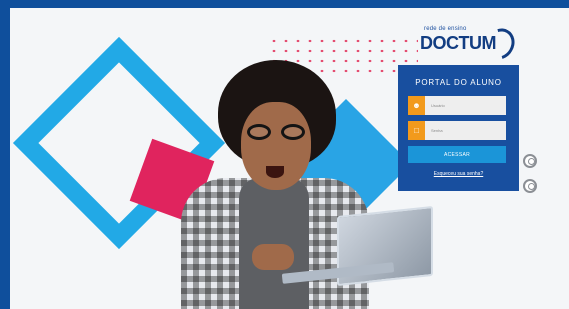 Image resolution: width=569 pixels, height=309 pixels. I want to click on doctum-logo: rede de ensino DOCTUM, so click(470, 44).